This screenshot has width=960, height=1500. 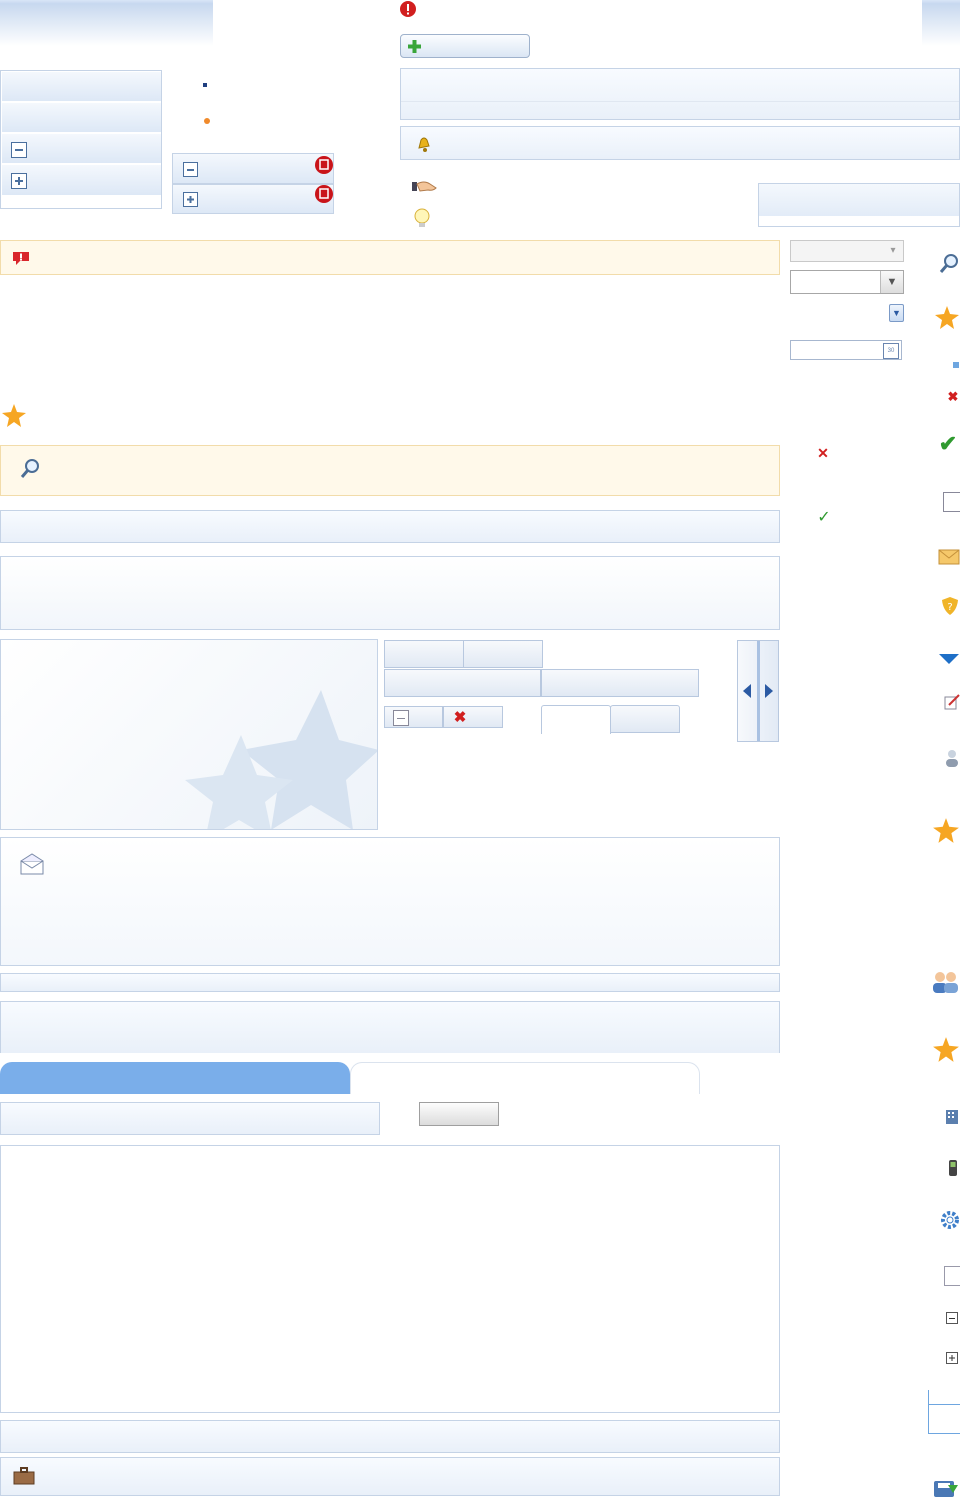 I want to click on carousel-scroller, so click(x=758, y=691).